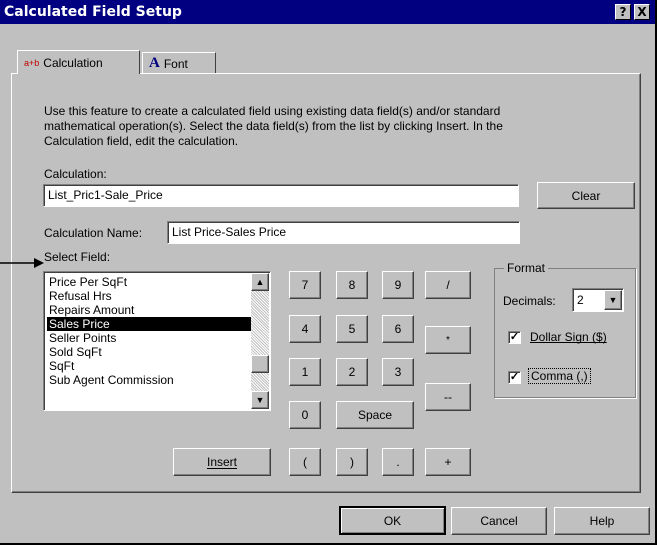 The height and width of the screenshot is (545, 657). I want to click on help-button: Help, so click(602, 521).